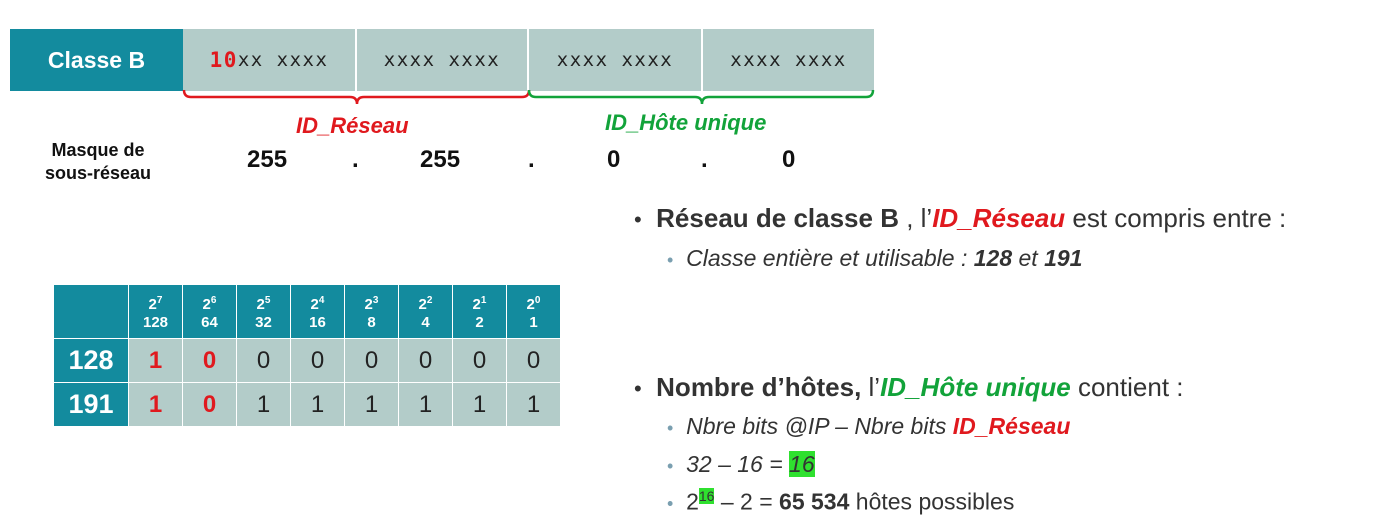 The width and height of the screenshot is (1377, 529). Describe the element at coordinates (686, 122) in the screenshot. I see `host-id-label: ID_Hôte unique` at that location.